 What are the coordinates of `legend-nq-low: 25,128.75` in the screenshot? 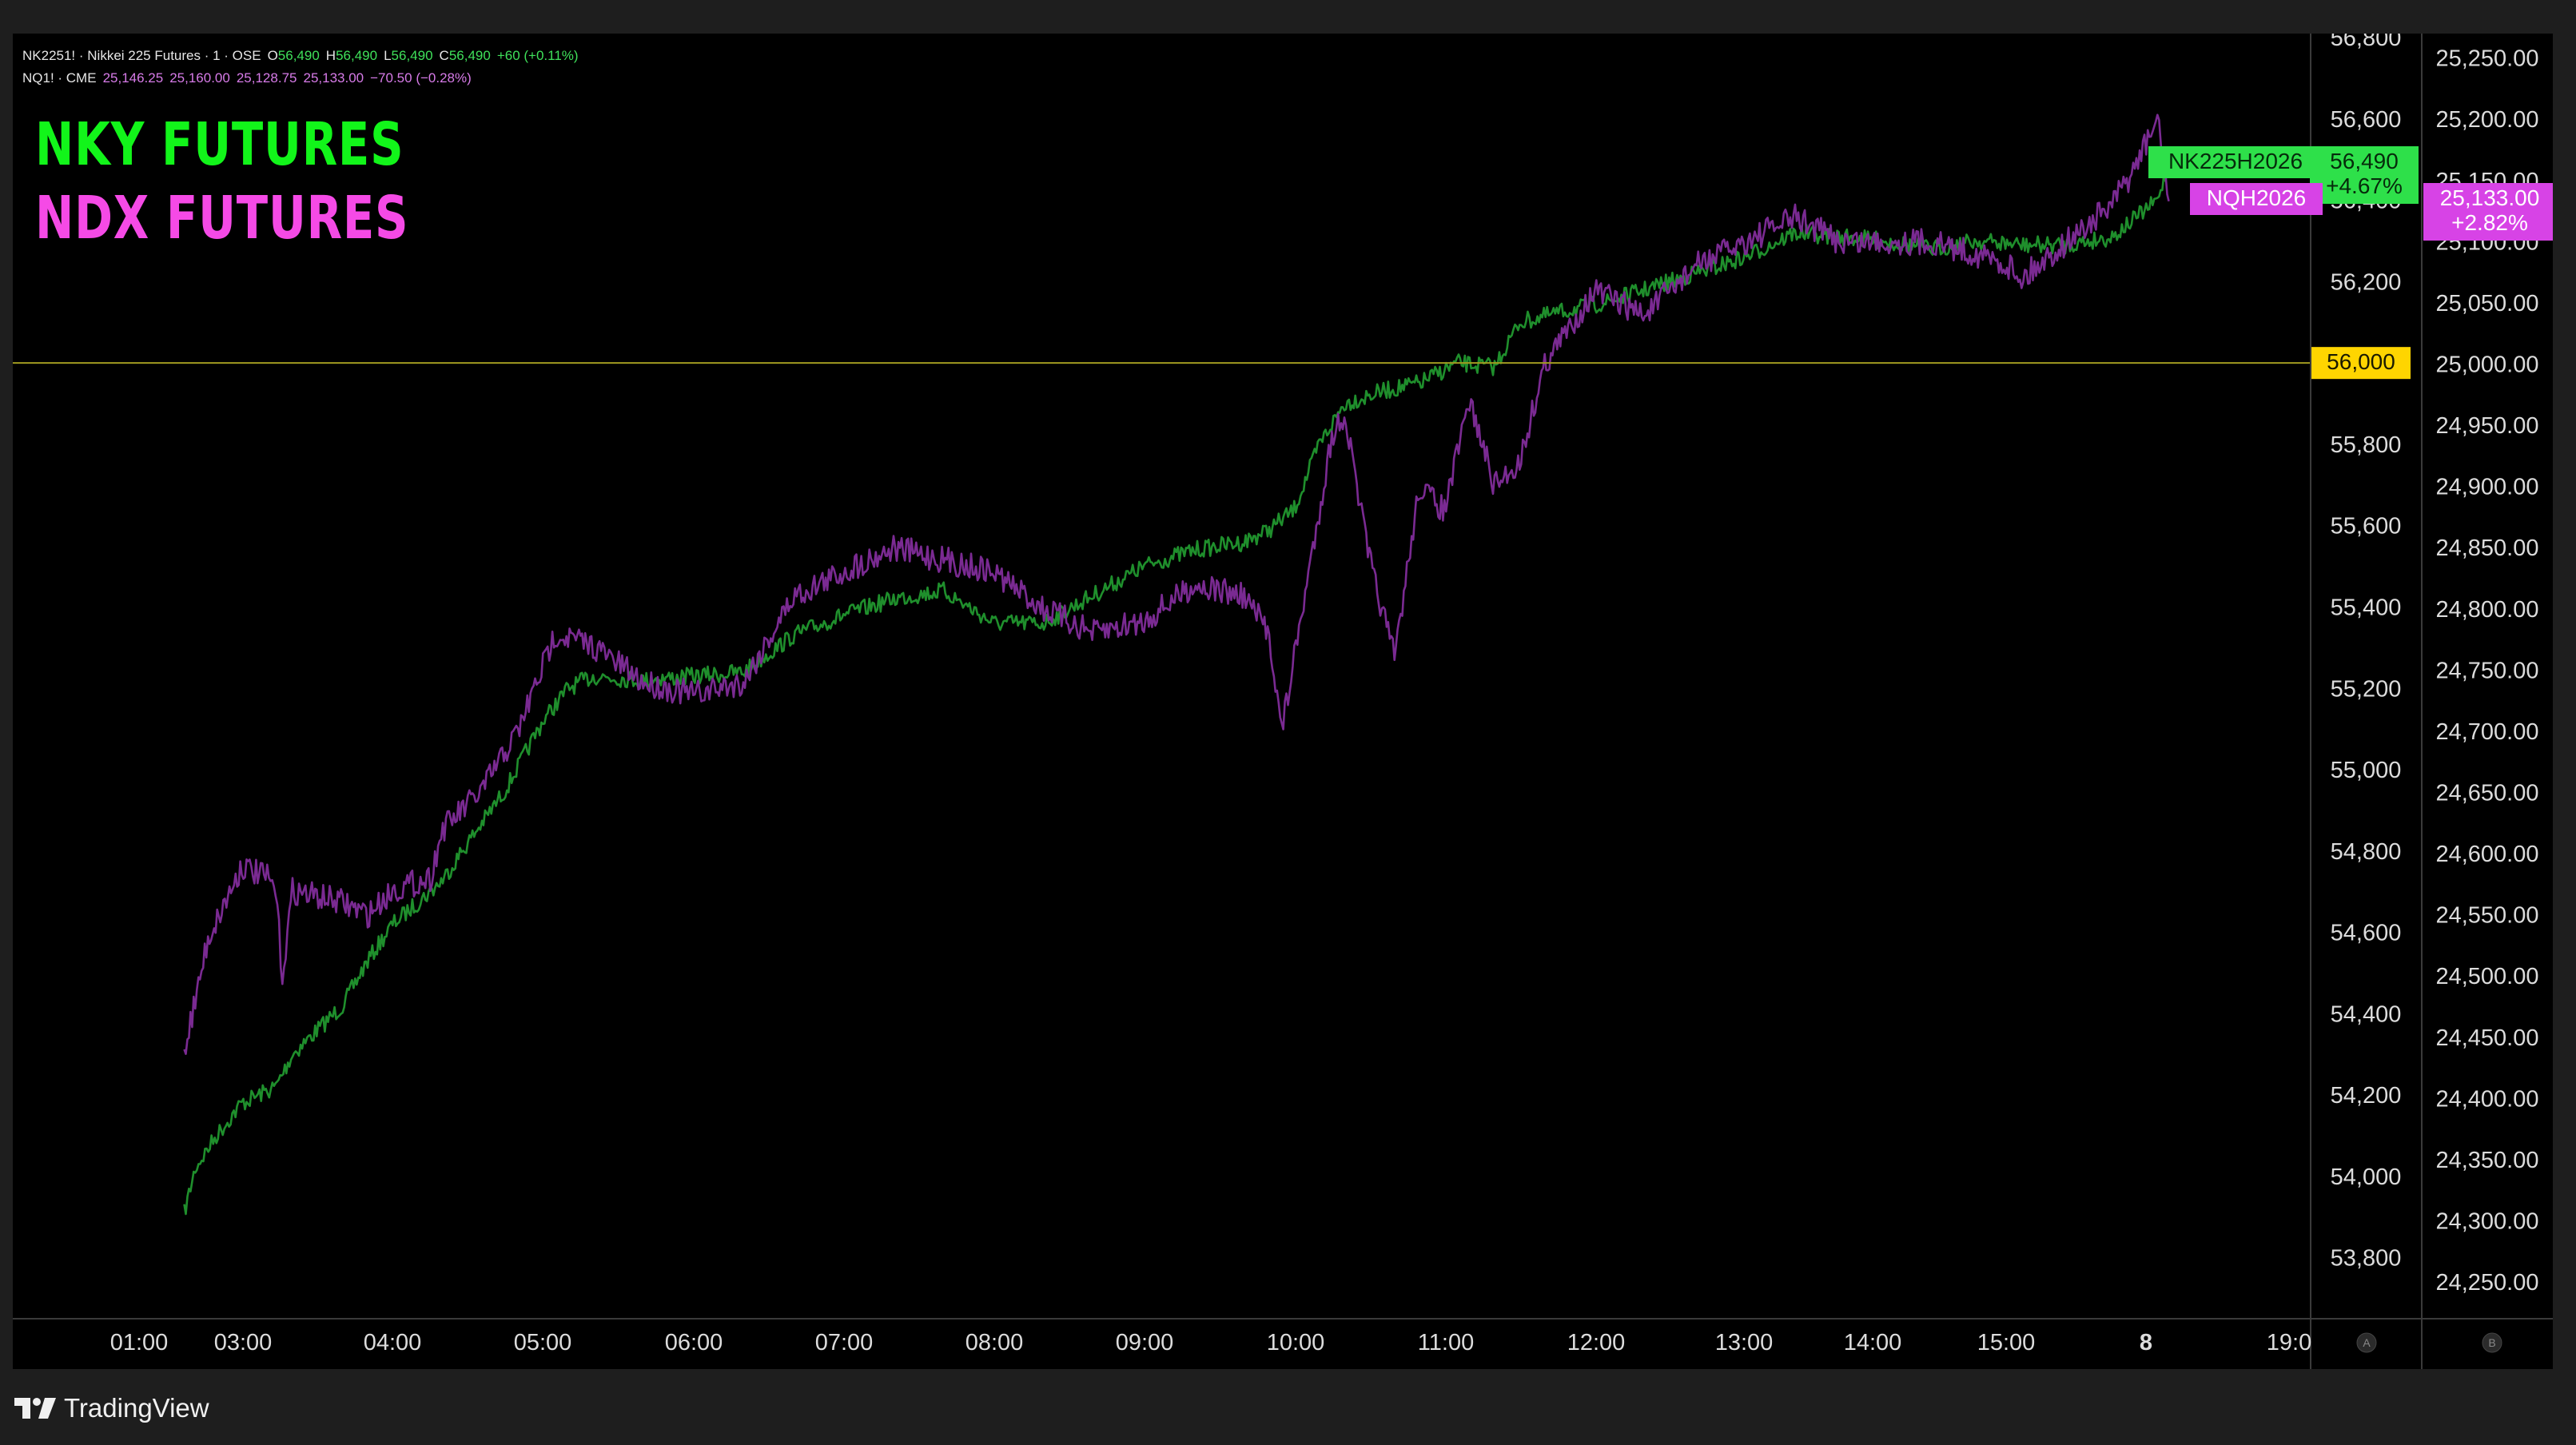 It's located at (266, 78).